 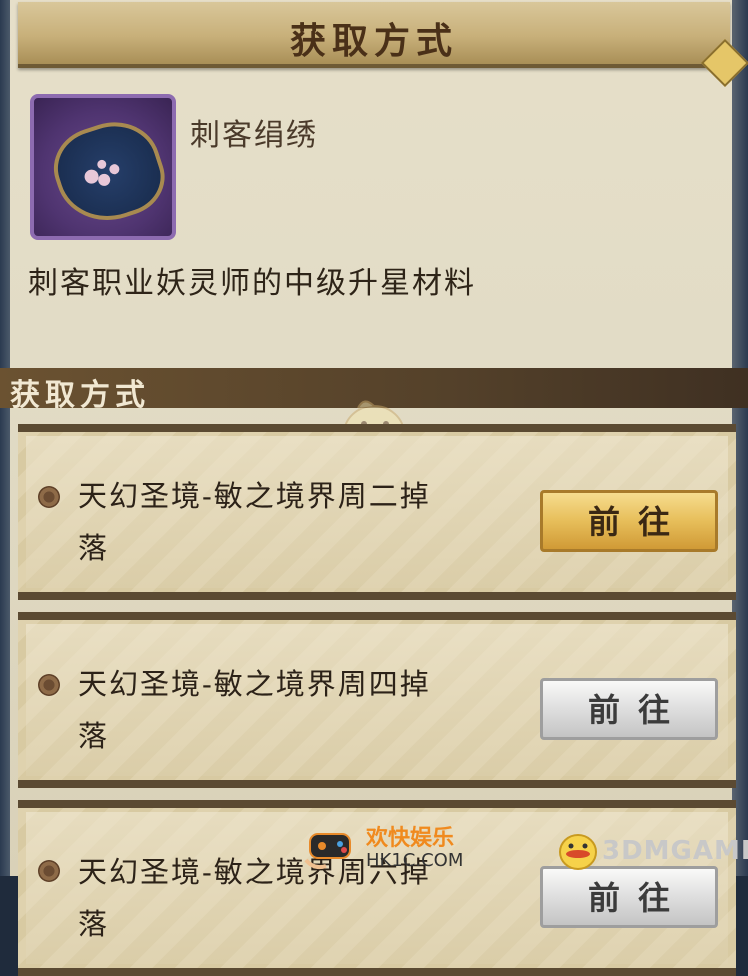 I want to click on source-text: 天幻圣境-敏之境界周二掉落, so click(x=254, y=522).